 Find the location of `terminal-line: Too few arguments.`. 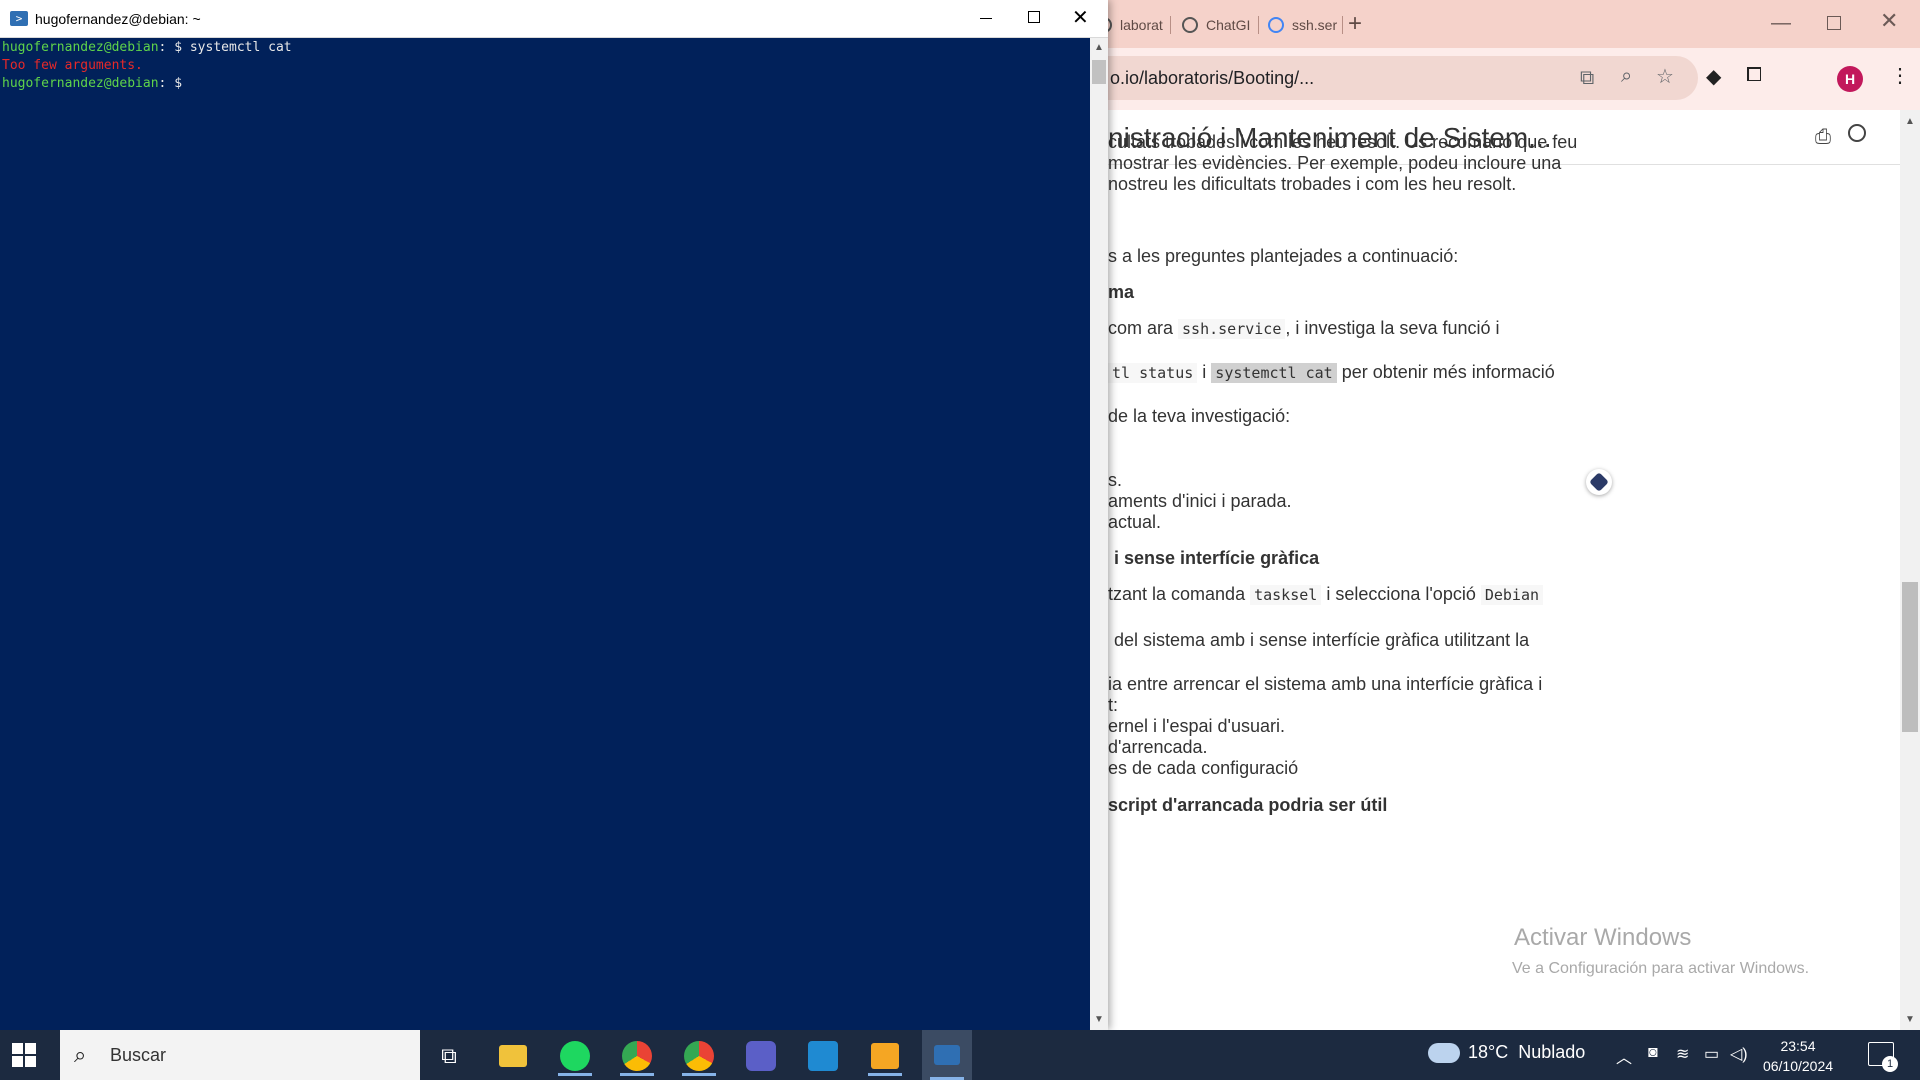

terminal-line: Too few arguments. is located at coordinates (545, 66).